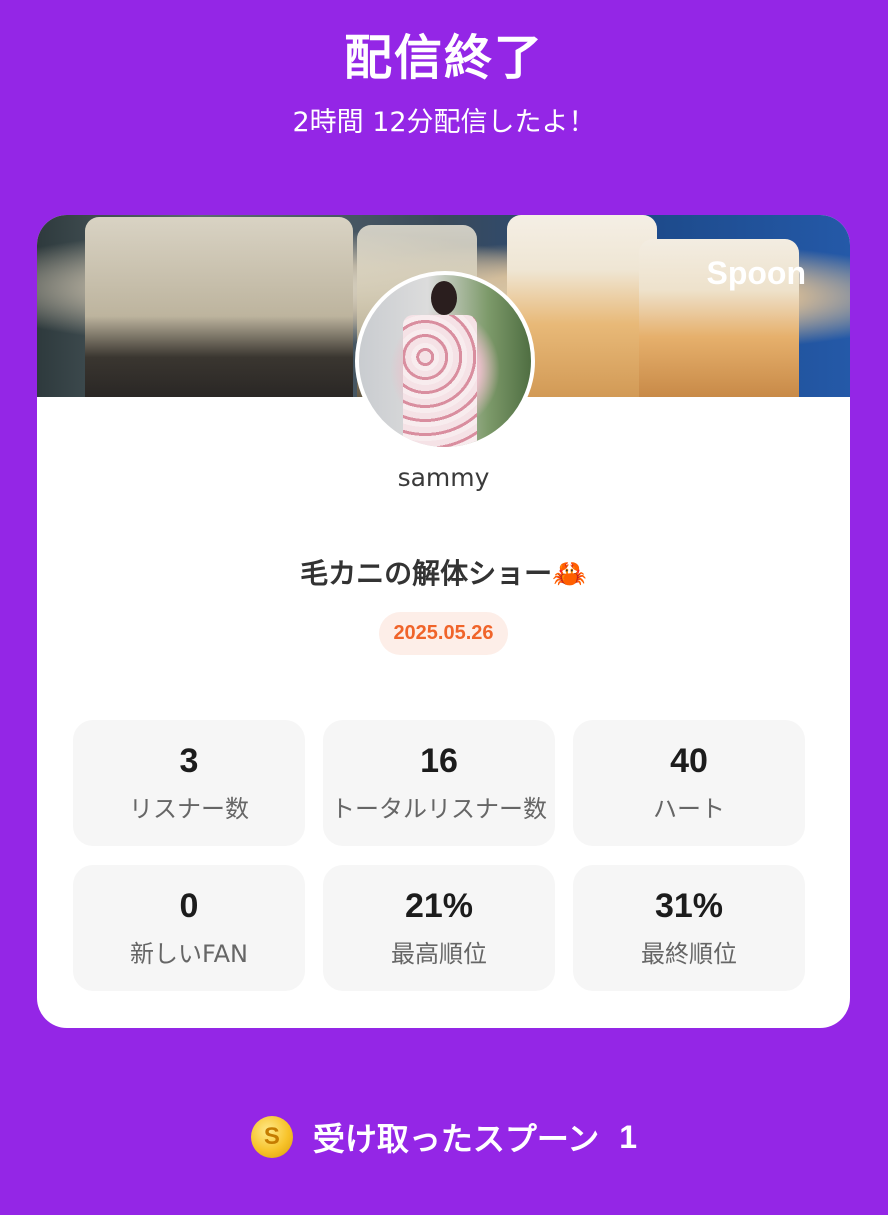  What do you see at coordinates (689, 761) in the screenshot?
I see `stat-value: 40` at bounding box center [689, 761].